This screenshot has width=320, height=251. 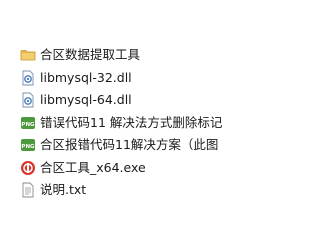 I want to click on file-item-png: PNG 合区报错代码11解决方案（此图, so click(x=135, y=145).